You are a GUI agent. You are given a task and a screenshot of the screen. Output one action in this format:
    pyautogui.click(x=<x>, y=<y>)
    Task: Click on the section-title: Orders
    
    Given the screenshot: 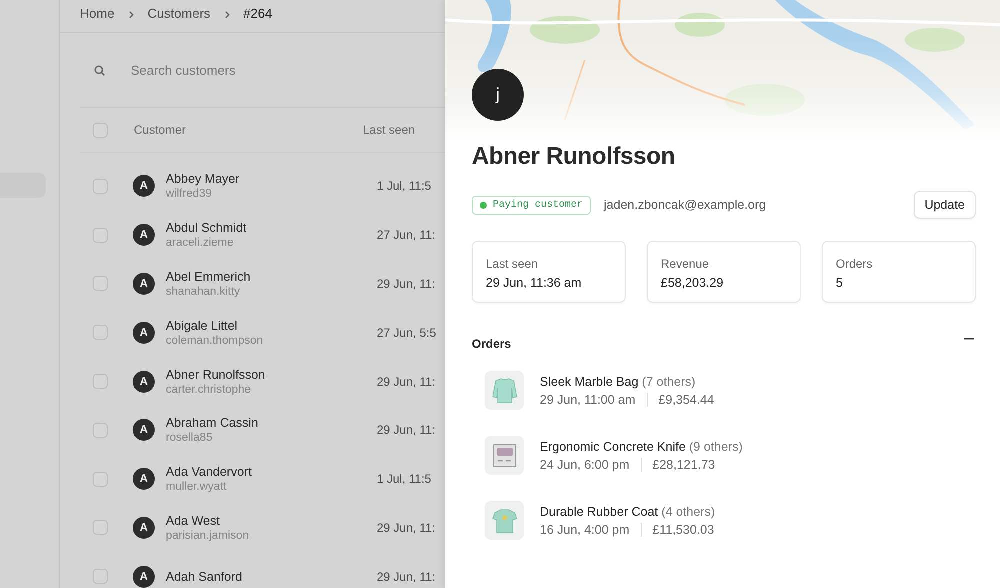 What is the action you would take?
    pyautogui.click(x=492, y=344)
    